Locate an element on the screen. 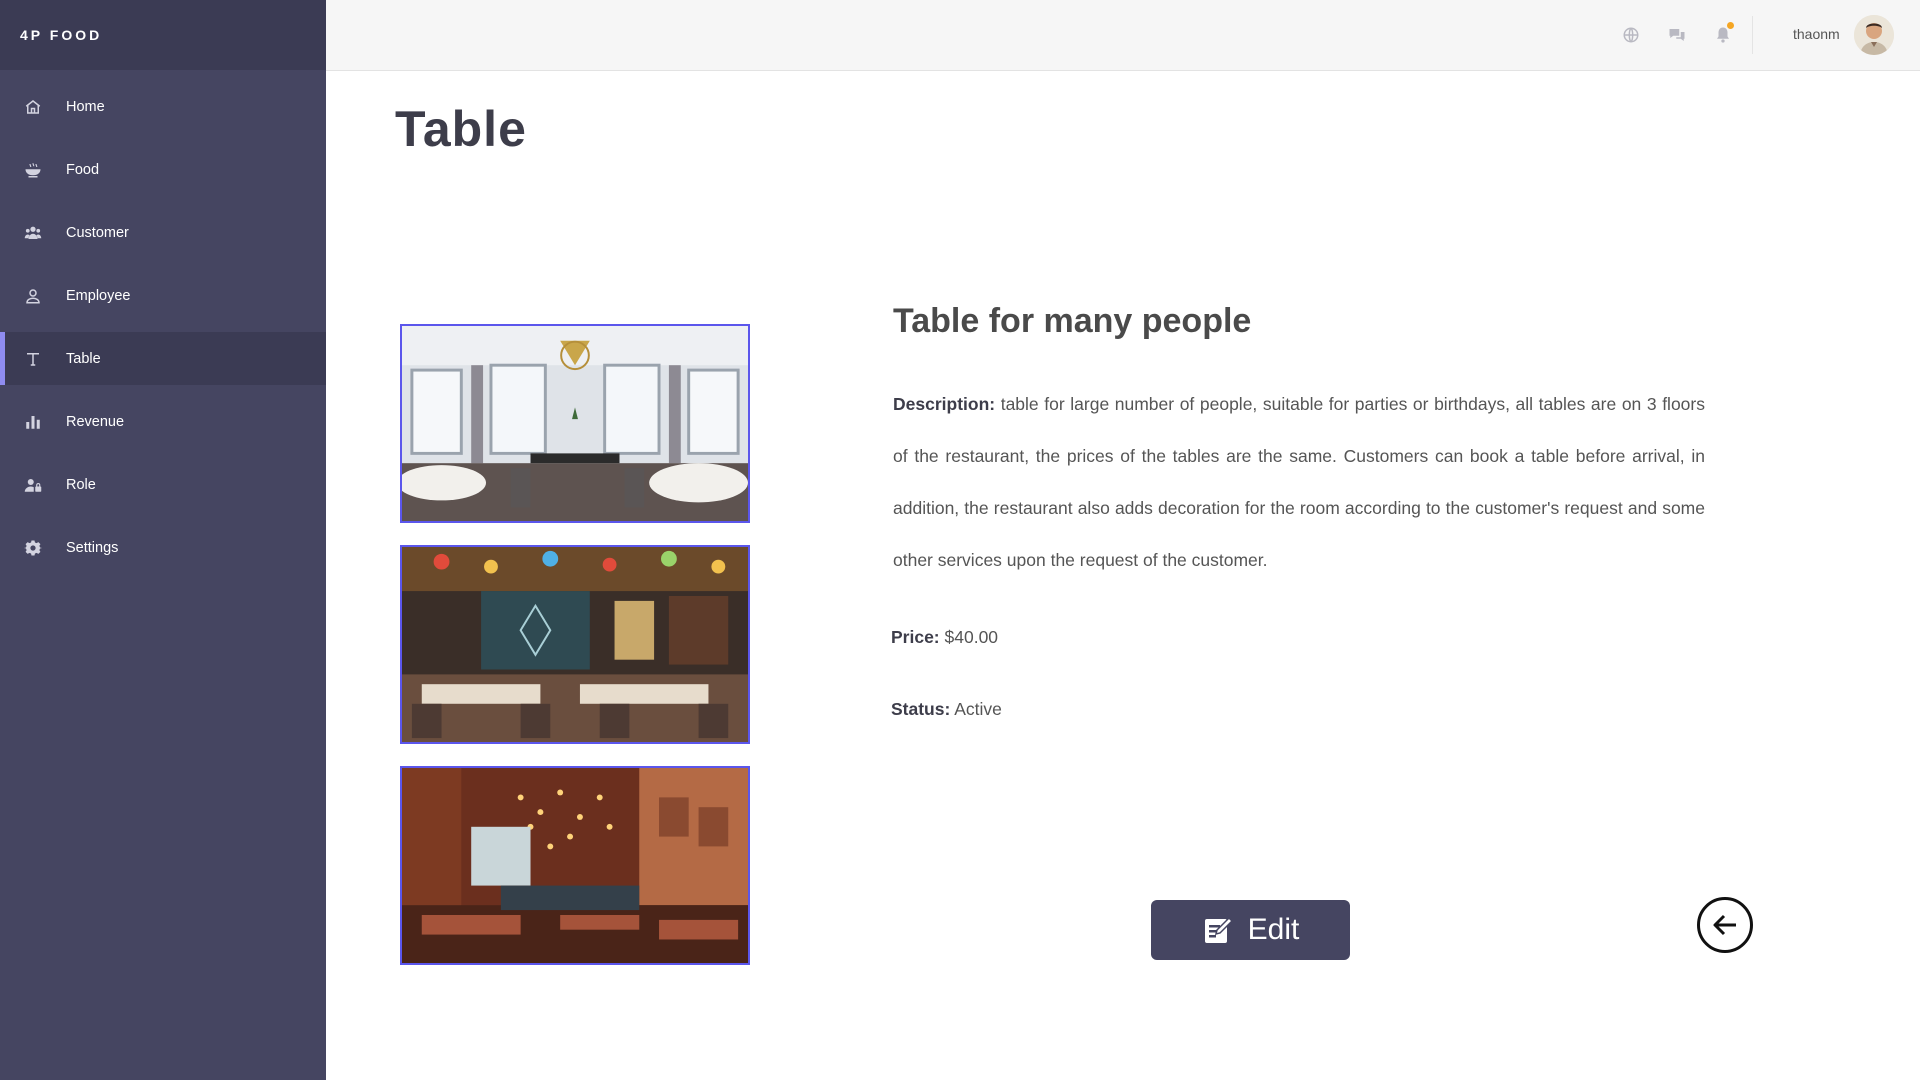  sidebar-item-revenue: Revenue is located at coordinates (163, 421).